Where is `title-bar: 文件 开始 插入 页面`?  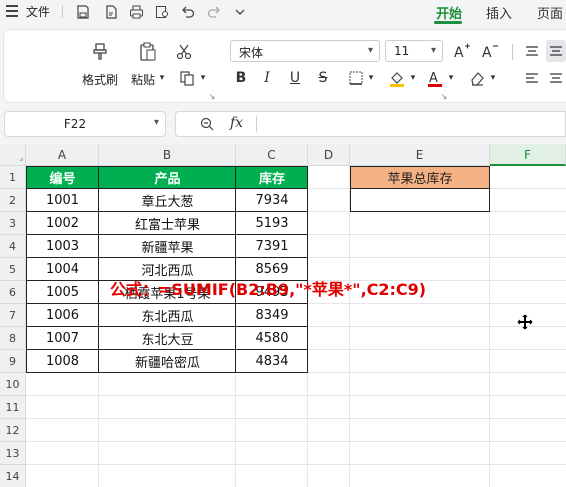 title-bar: 文件 开始 插入 页面 is located at coordinates (283, 12).